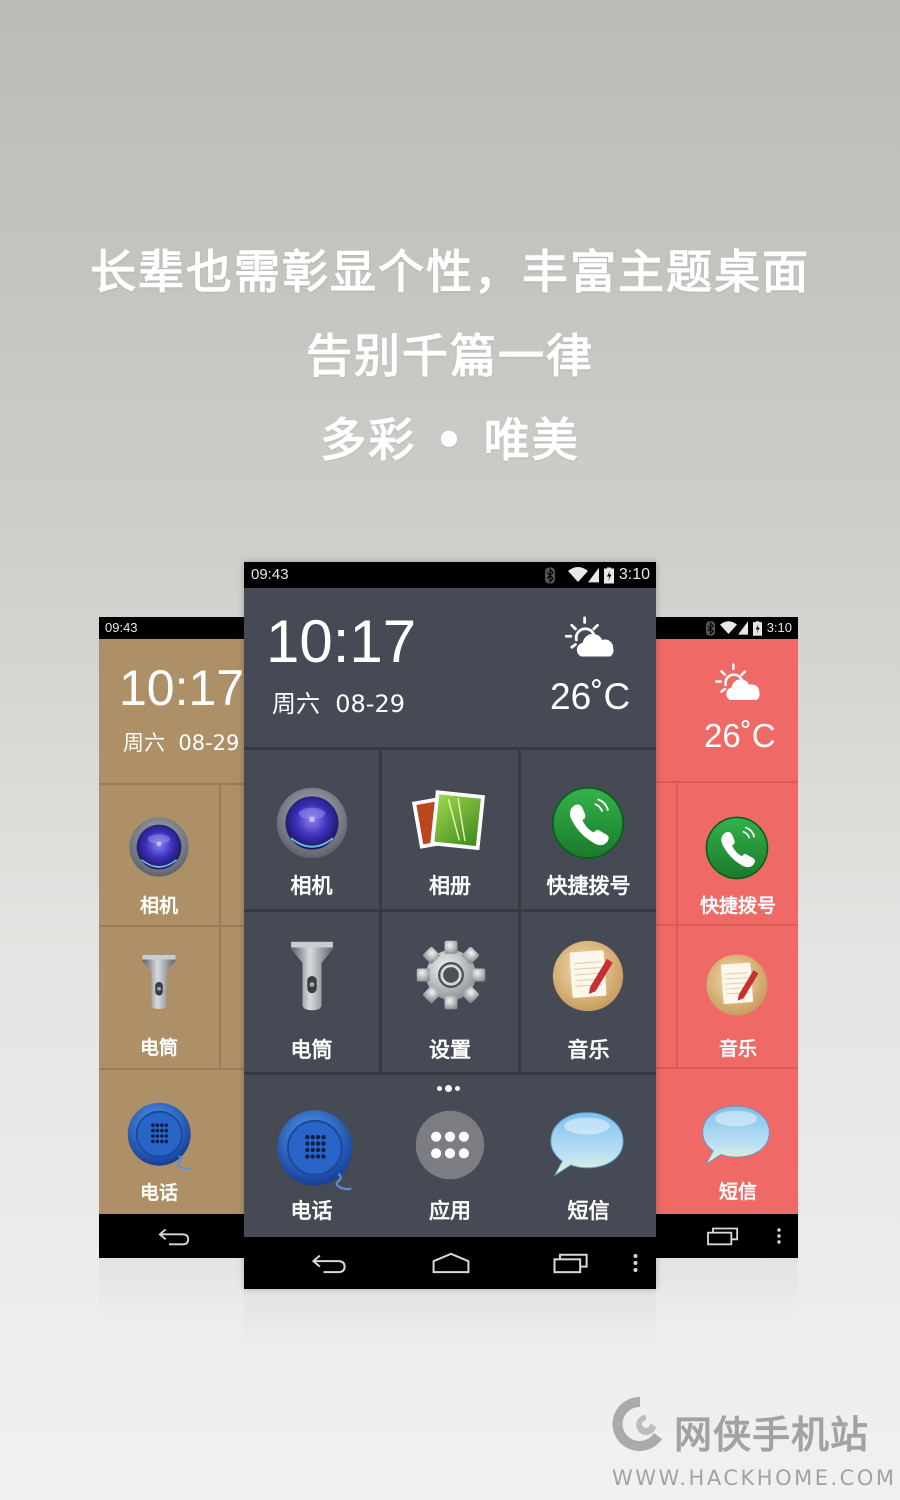 The height and width of the screenshot is (1500, 900). What do you see at coordinates (450, 823) in the screenshot?
I see `gallery-icon` at bounding box center [450, 823].